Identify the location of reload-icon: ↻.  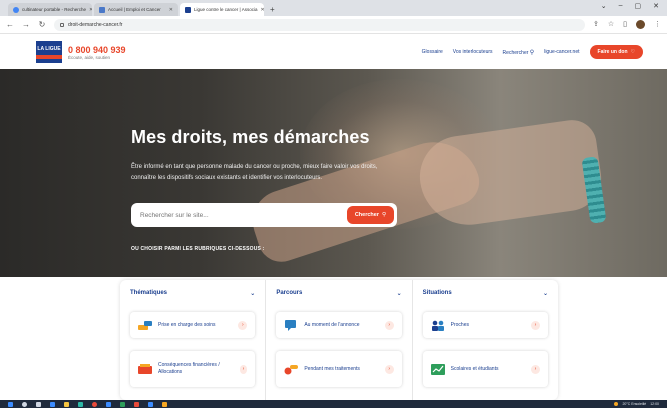
(42, 24).